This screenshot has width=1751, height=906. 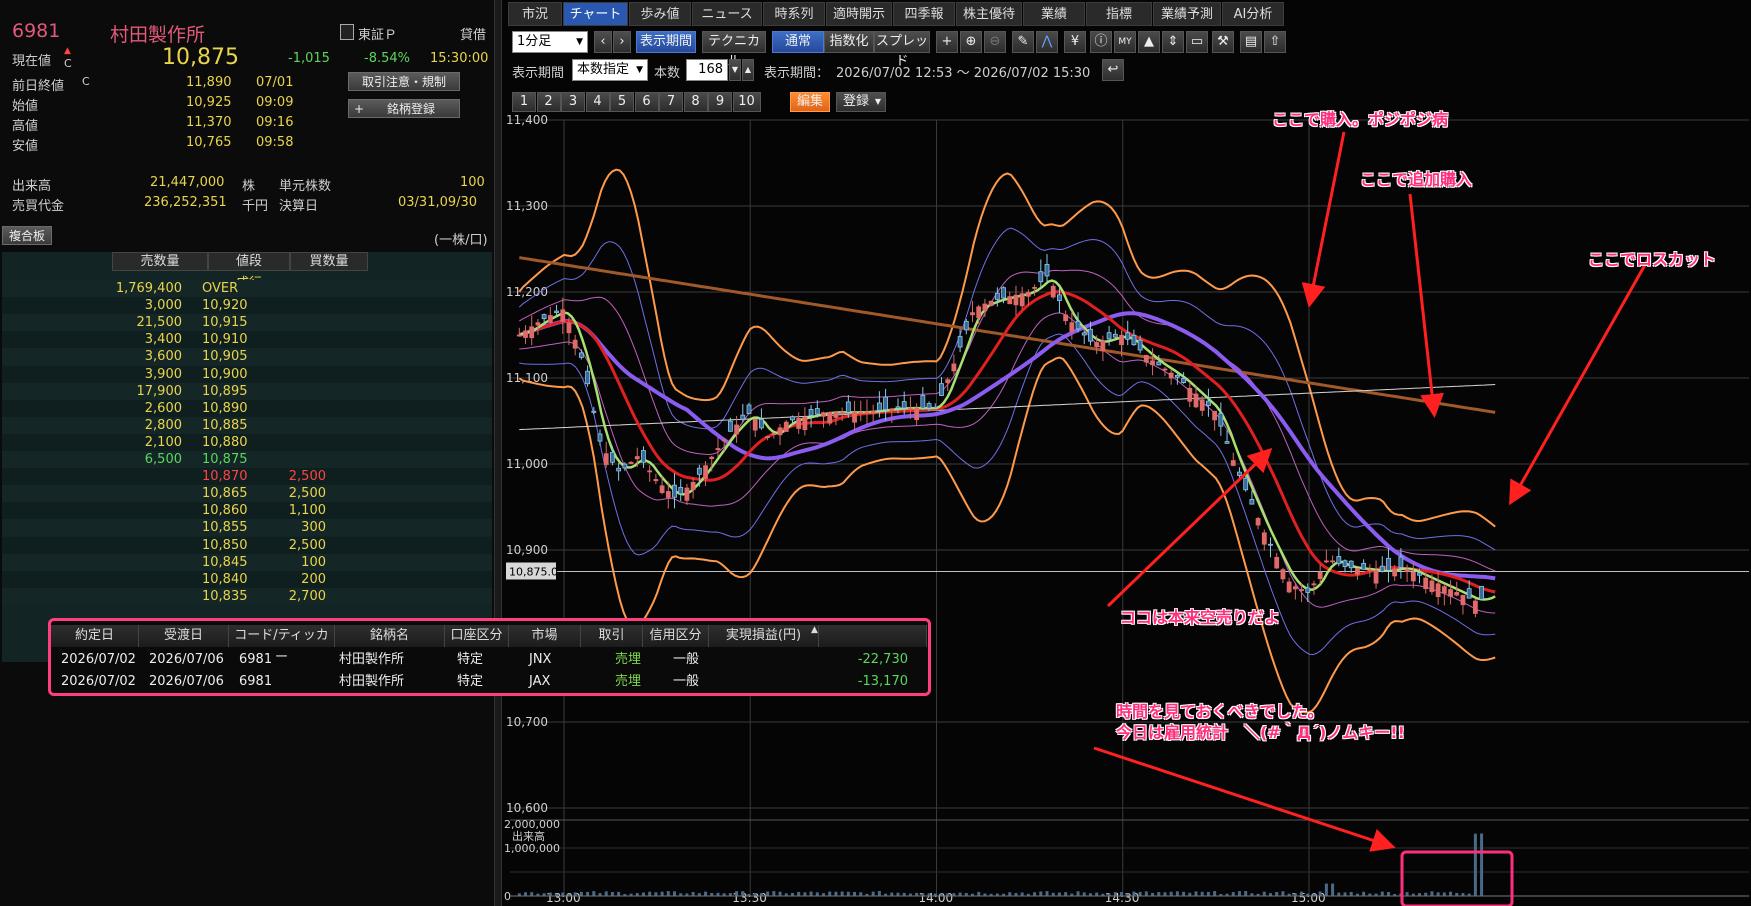 I want to click on info-icon: ⓘ, so click(x=1101, y=42).